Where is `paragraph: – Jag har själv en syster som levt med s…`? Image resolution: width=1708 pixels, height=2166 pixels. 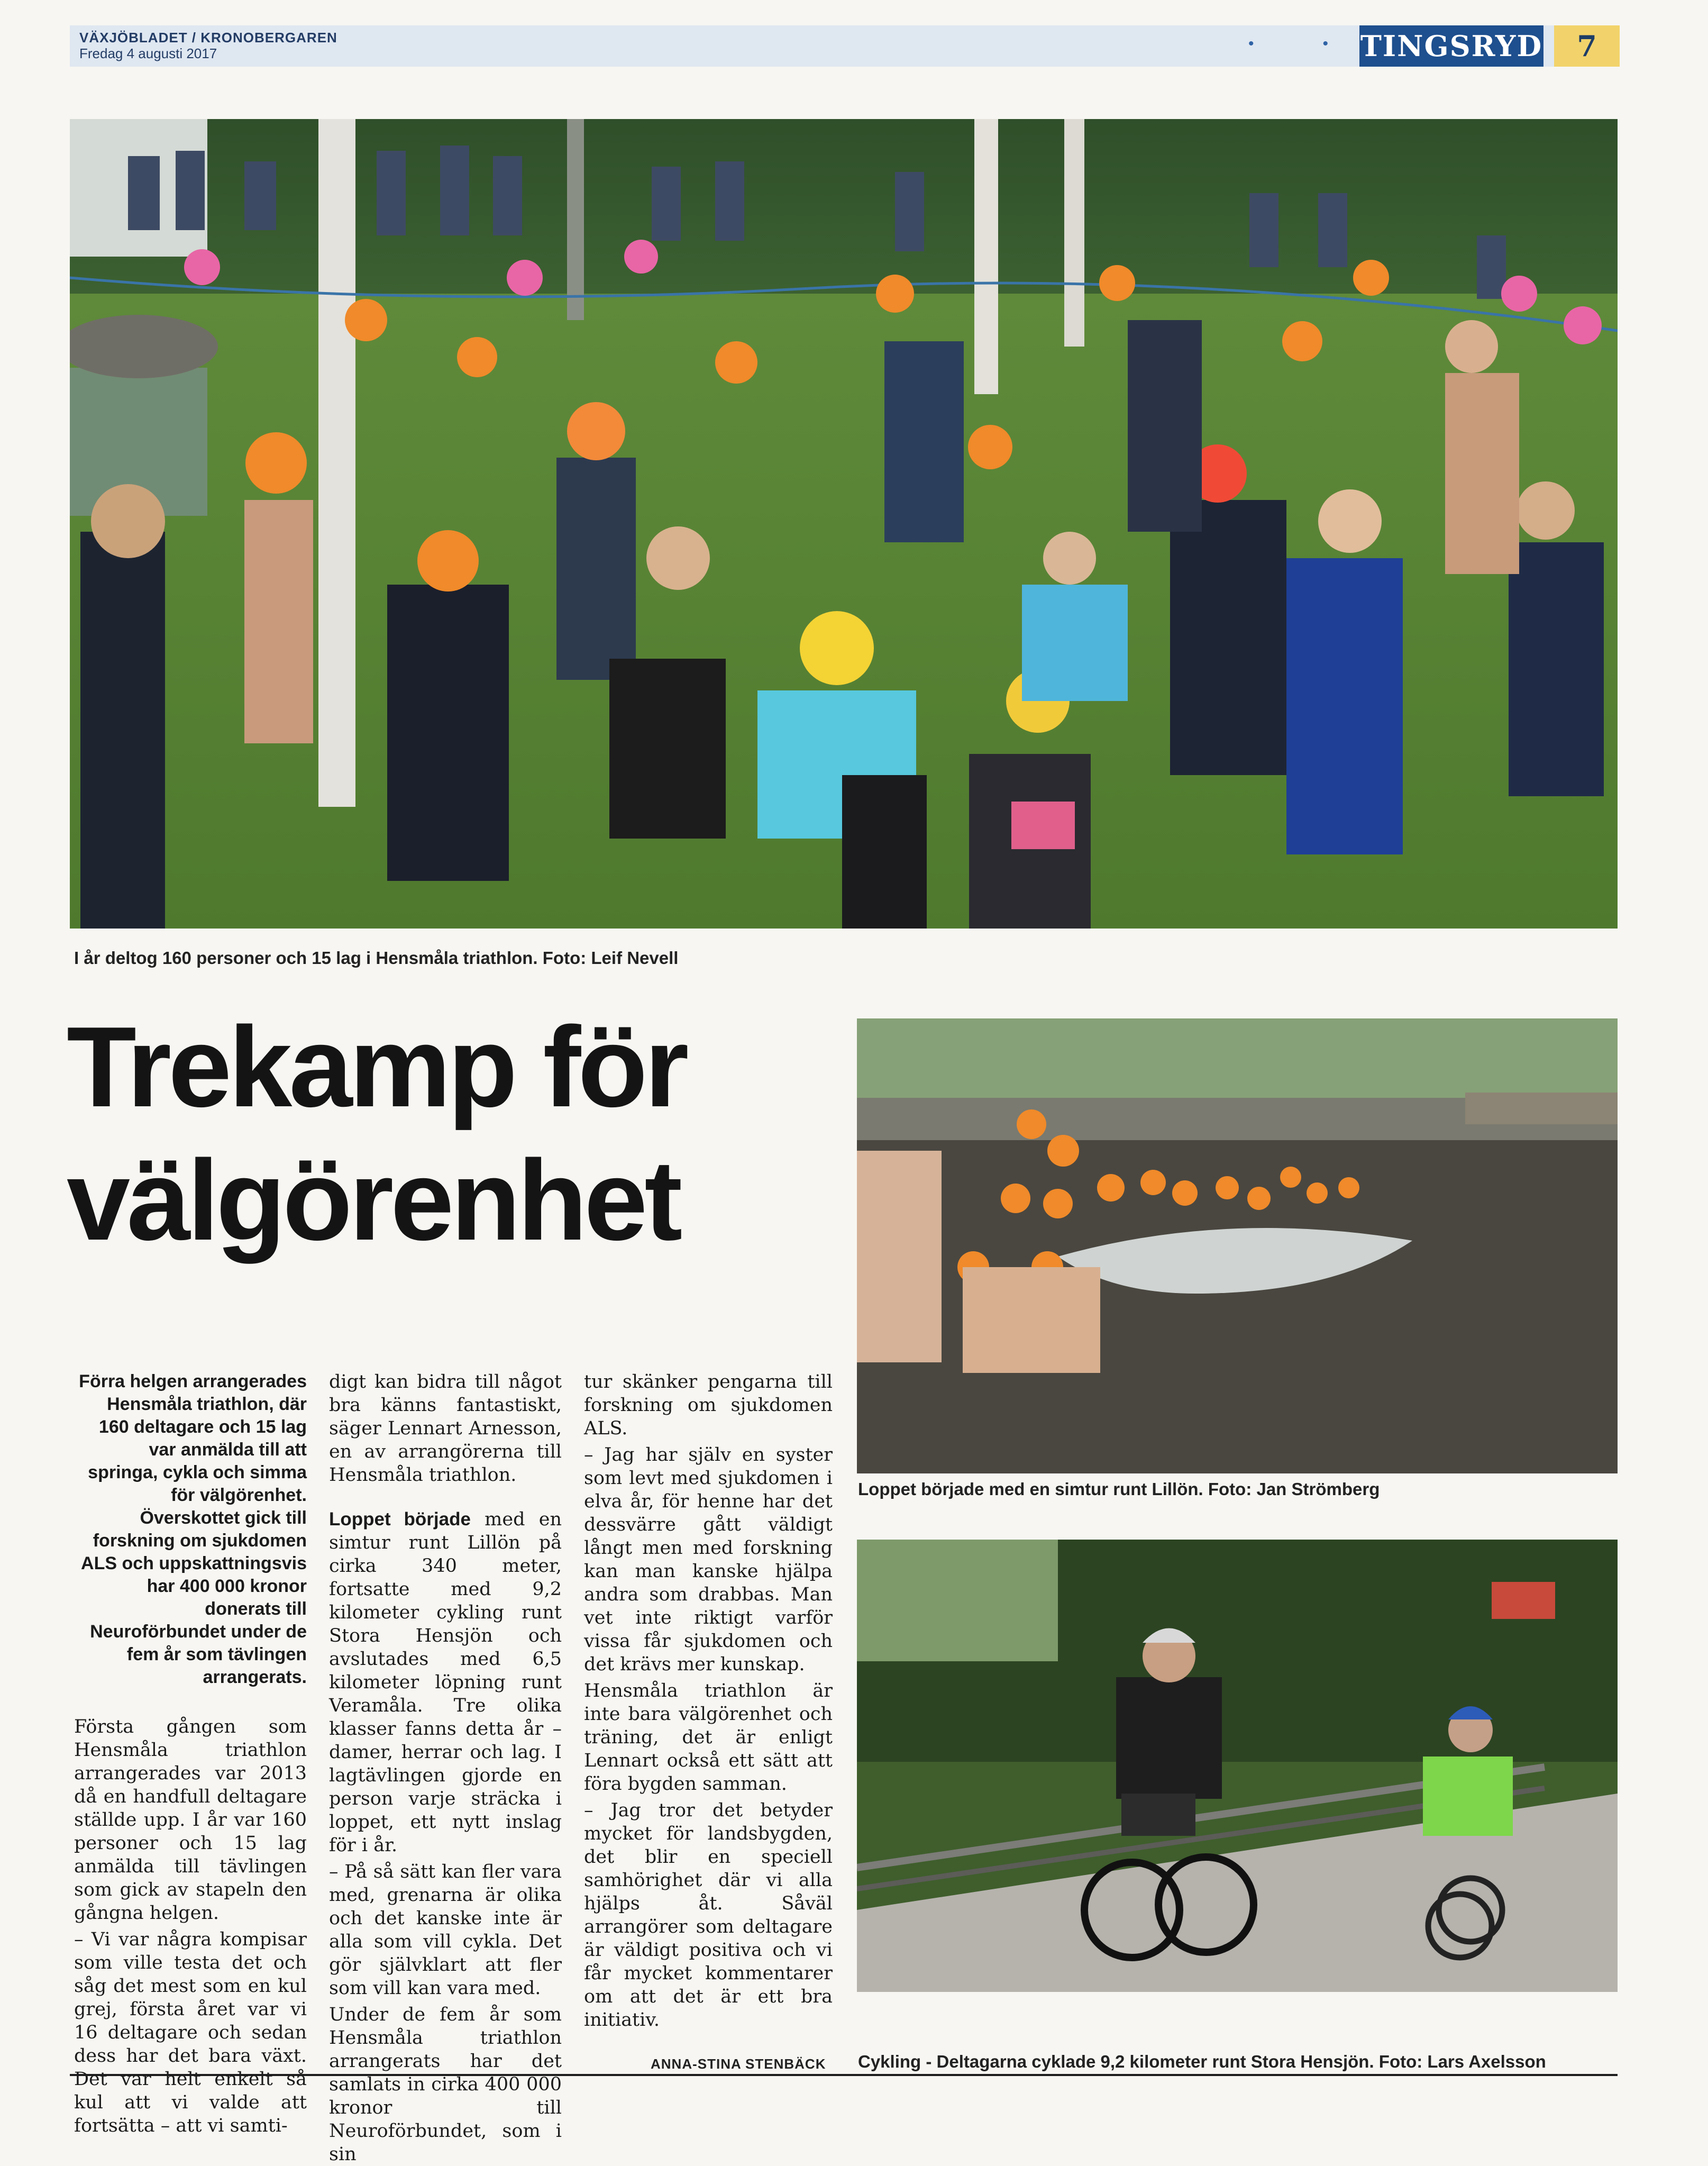 paragraph: – Jag har själv en syster som levt med s… is located at coordinates (708, 1559).